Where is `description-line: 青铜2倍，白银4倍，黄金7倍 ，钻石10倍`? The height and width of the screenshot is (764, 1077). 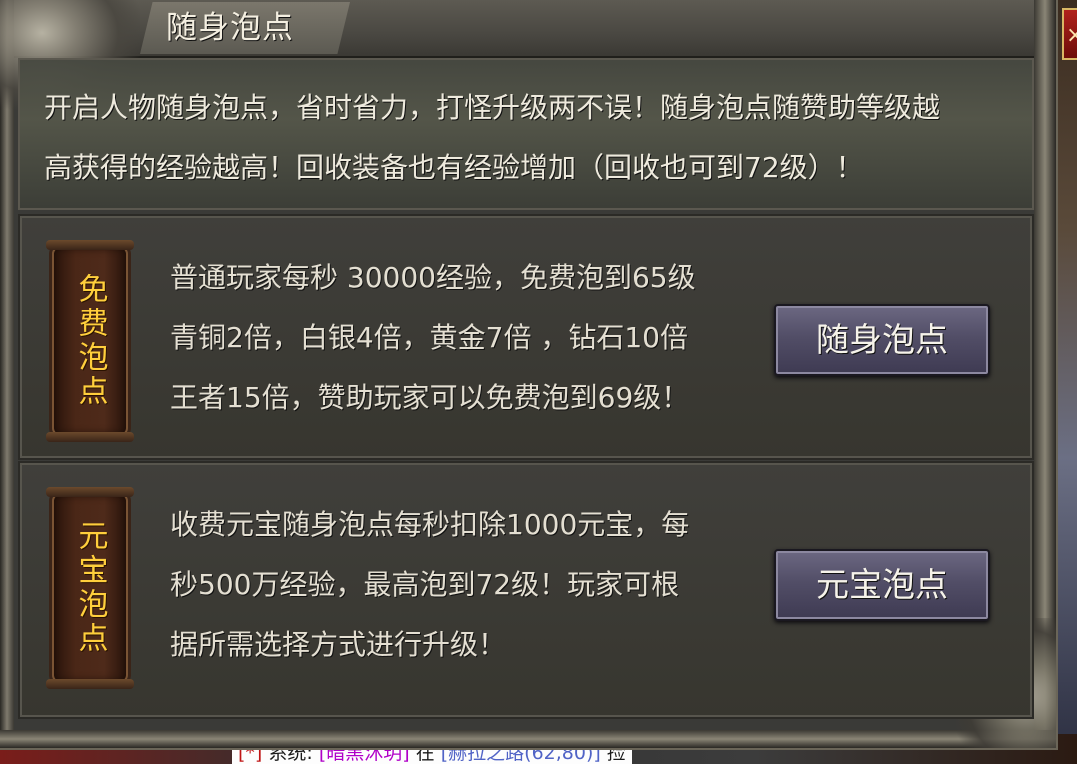 description-line: 青铜2倍，白银4倍，黄金7倍 ，钻石10倍 is located at coordinates (429, 337).